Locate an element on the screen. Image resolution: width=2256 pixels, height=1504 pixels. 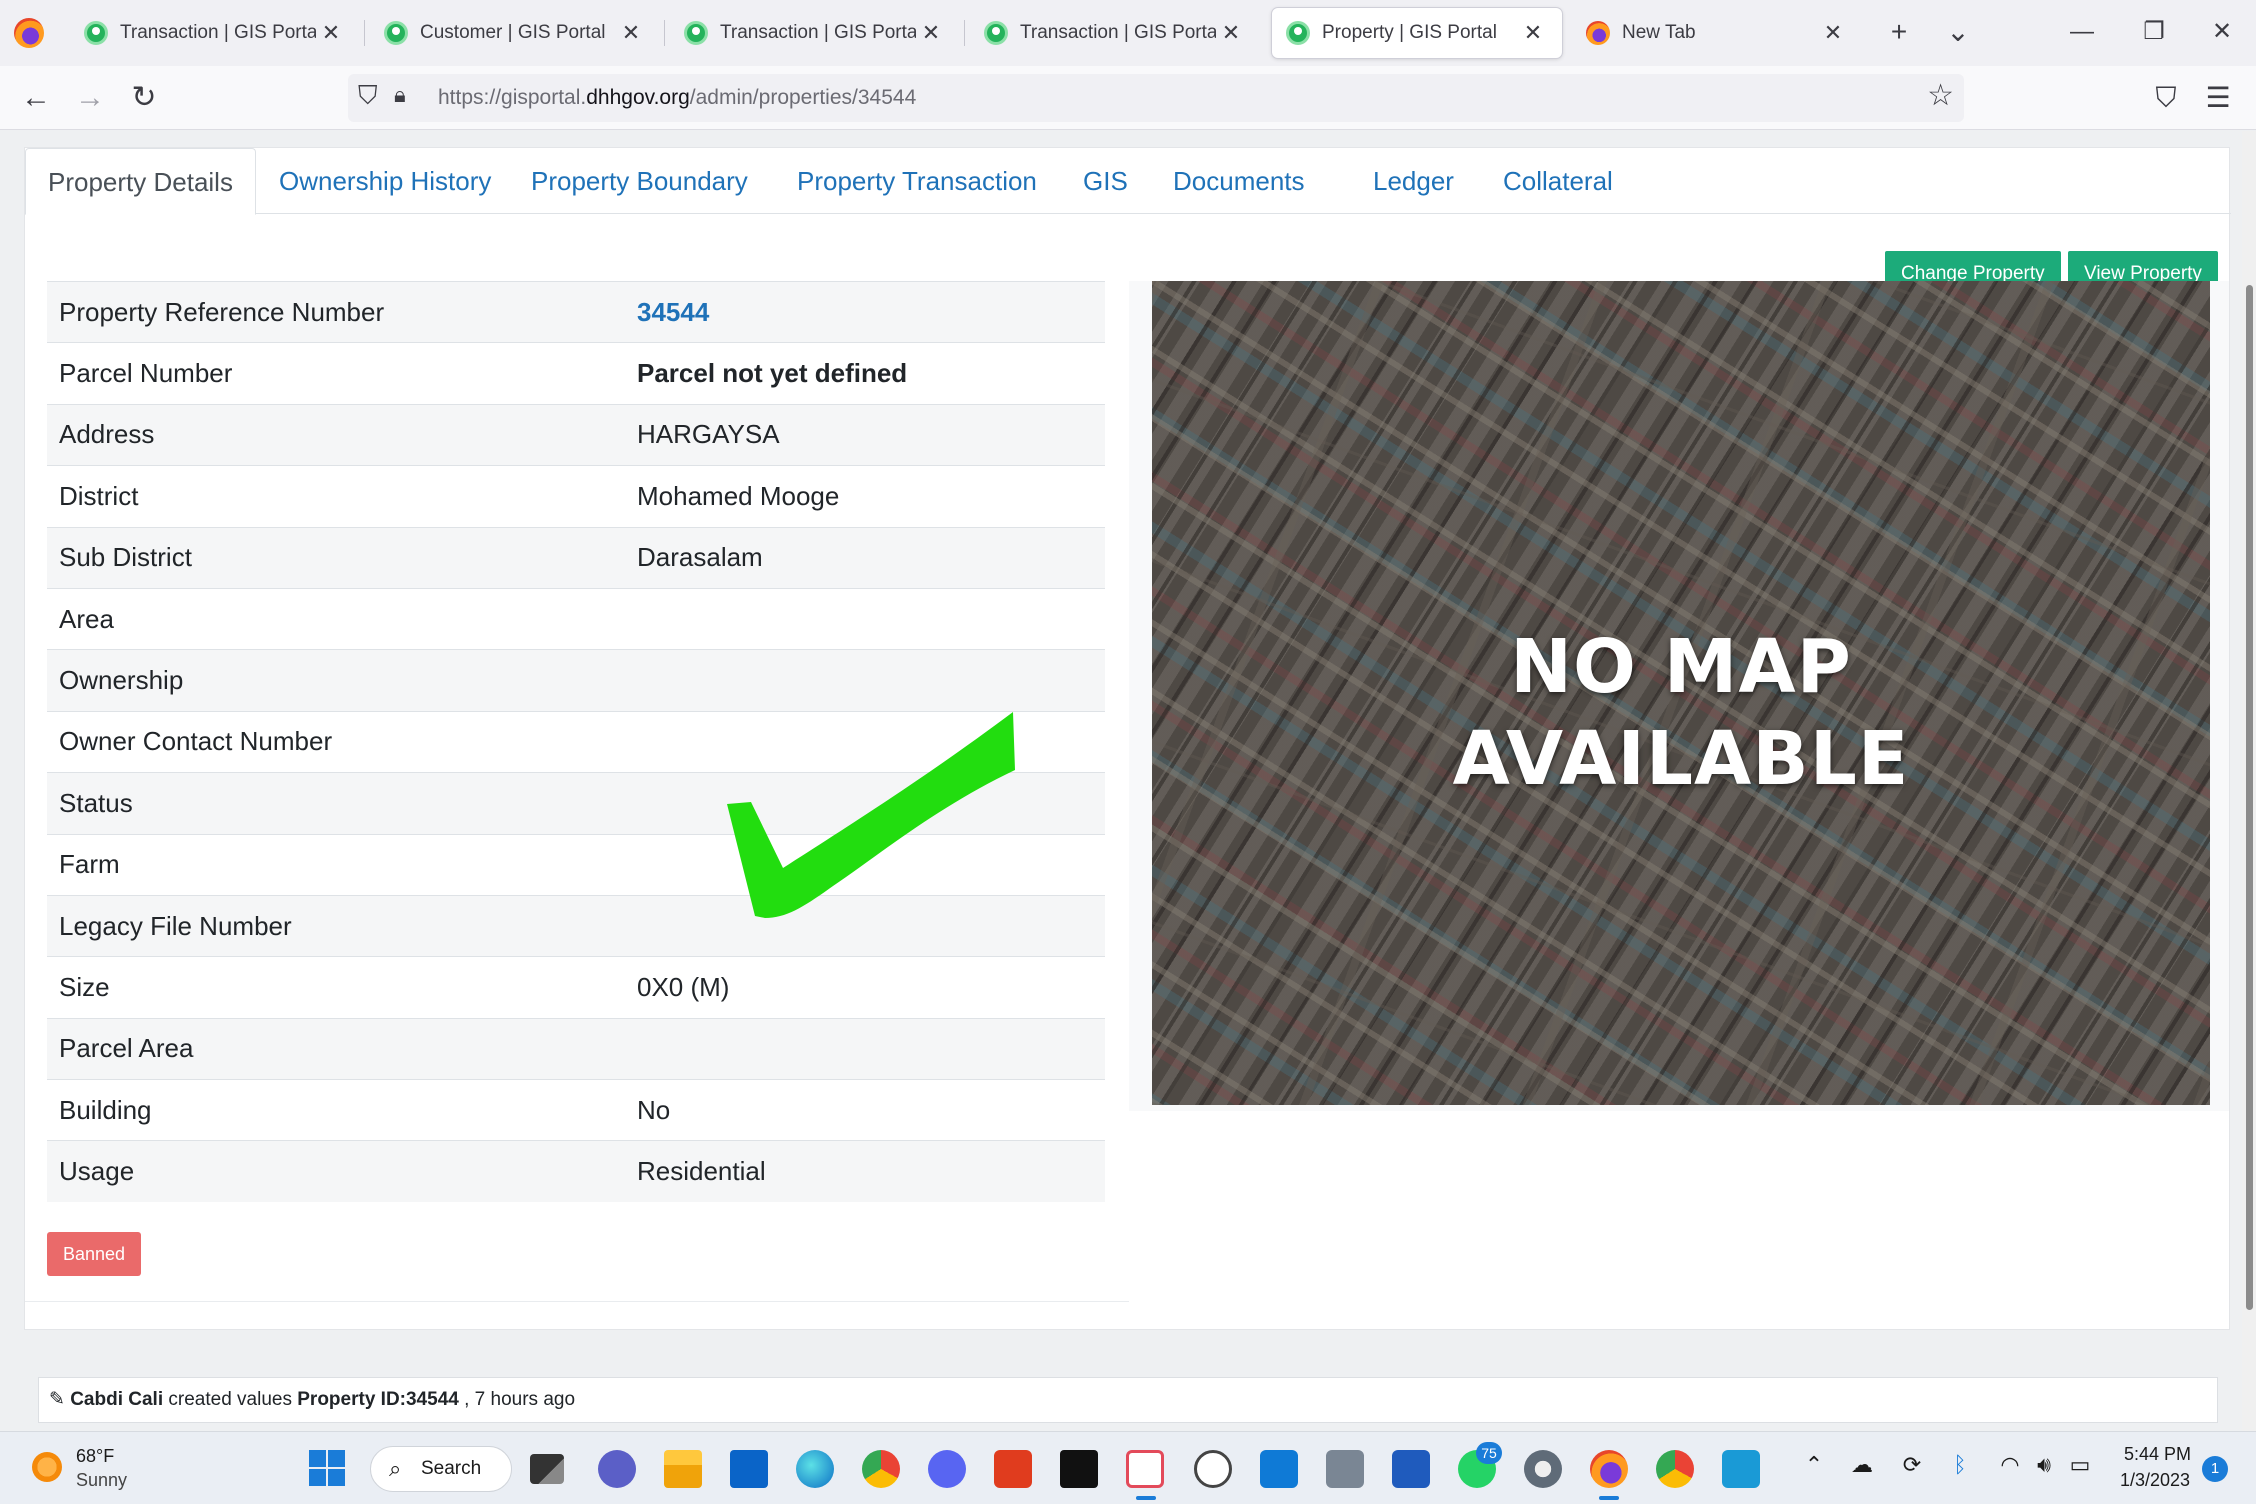
clock-icon is located at coordinates (1213, 1469).